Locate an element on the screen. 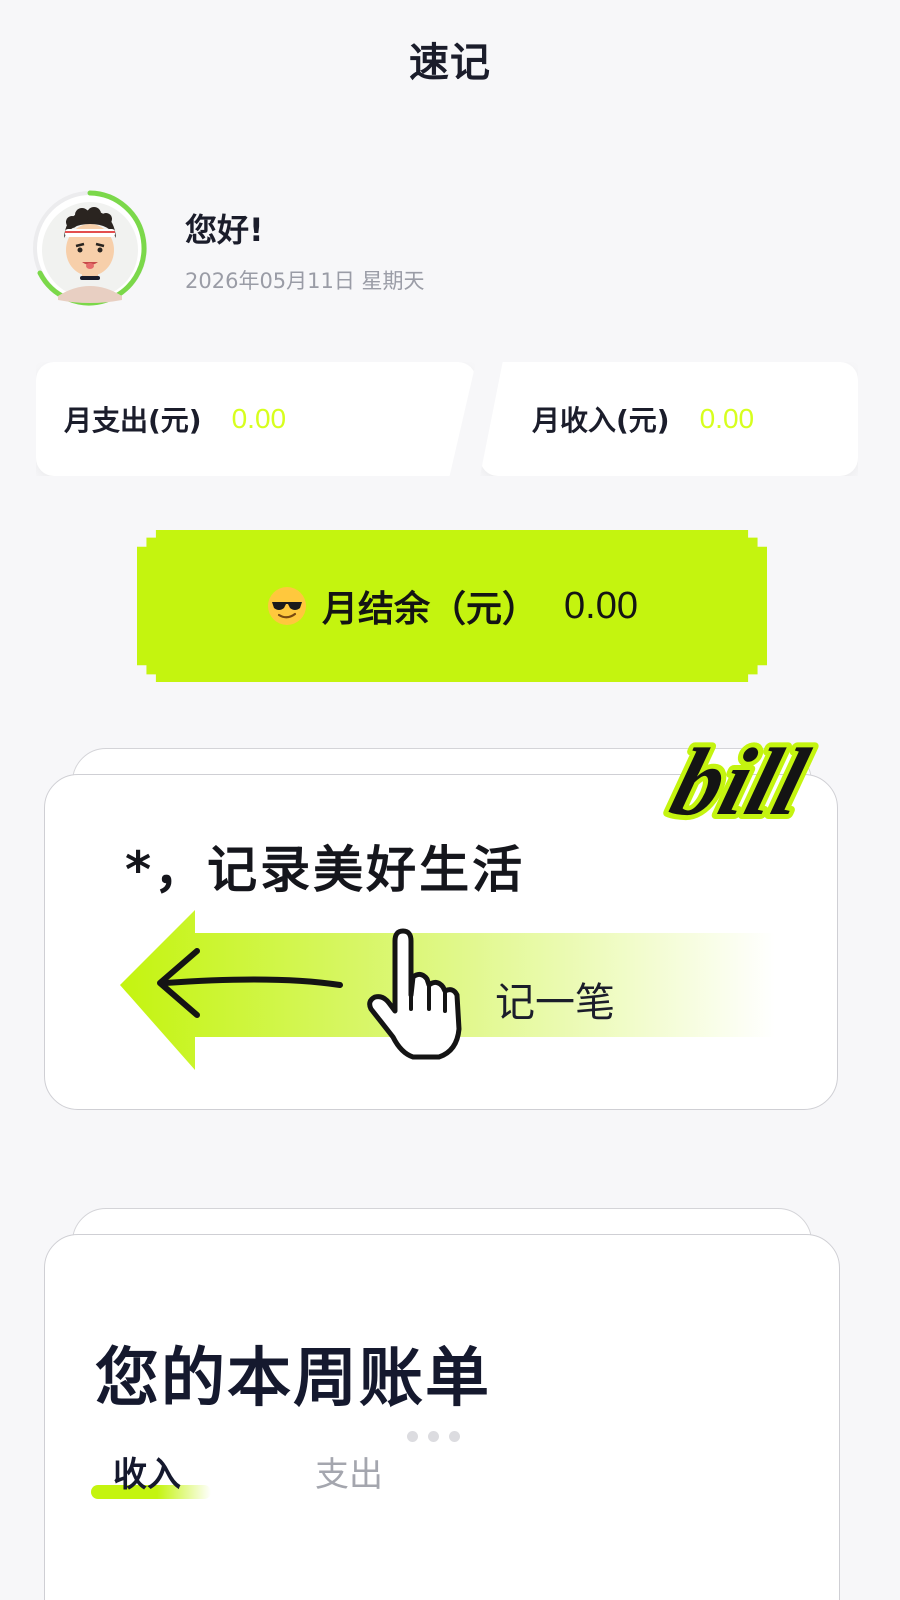  record-arrow-banner is located at coordinates (445, 995).